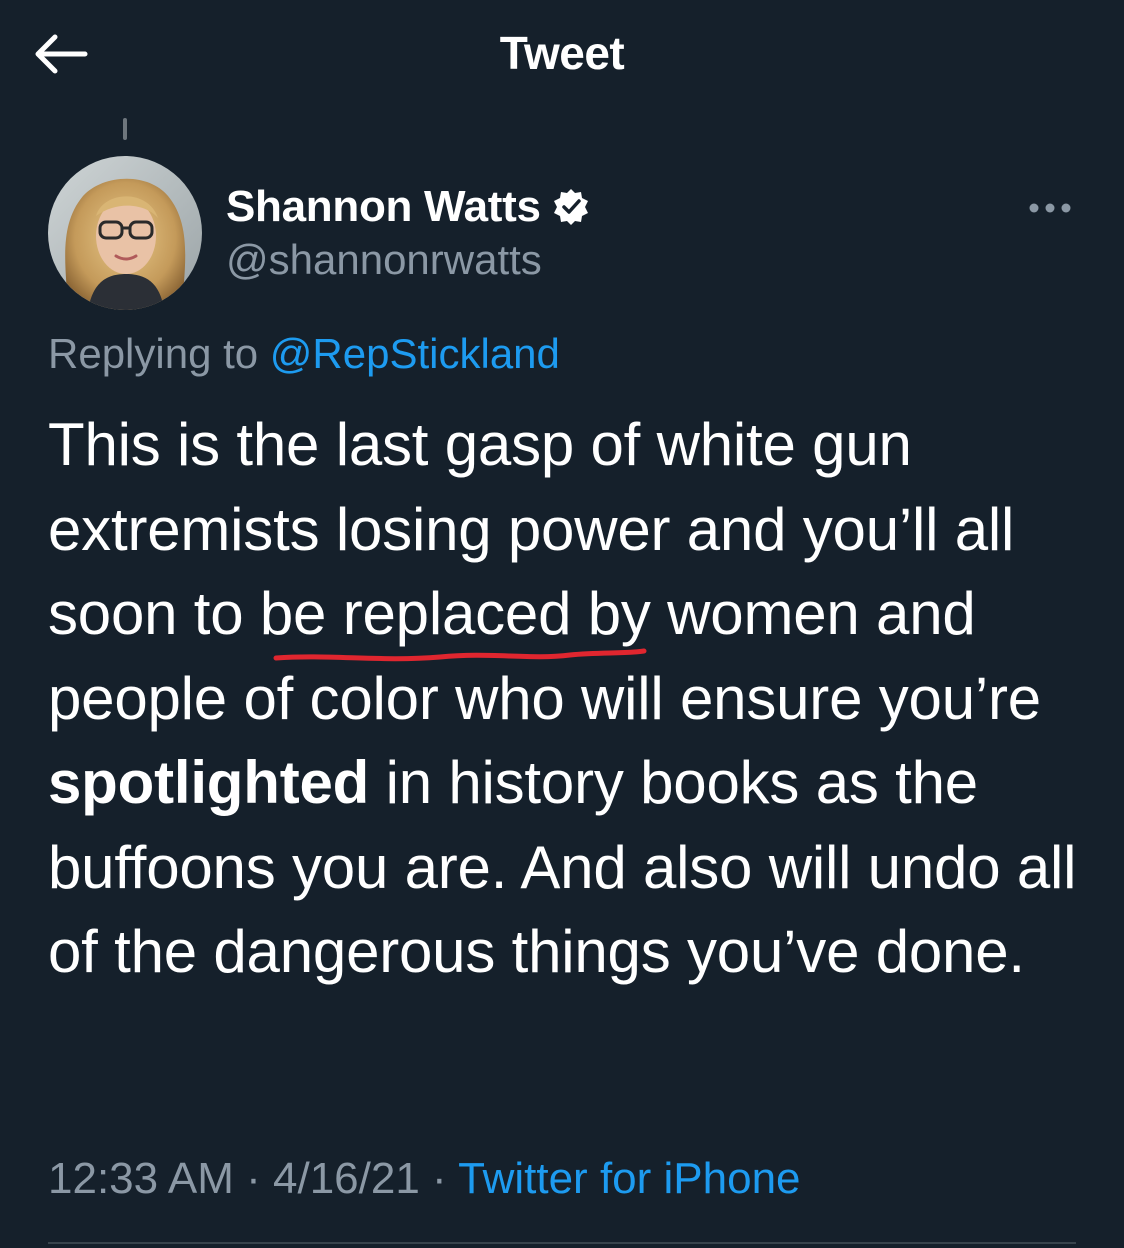 The image size is (1124, 1248). I want to click on reply-context: Replying to @RepStickland, so click(304, 354).